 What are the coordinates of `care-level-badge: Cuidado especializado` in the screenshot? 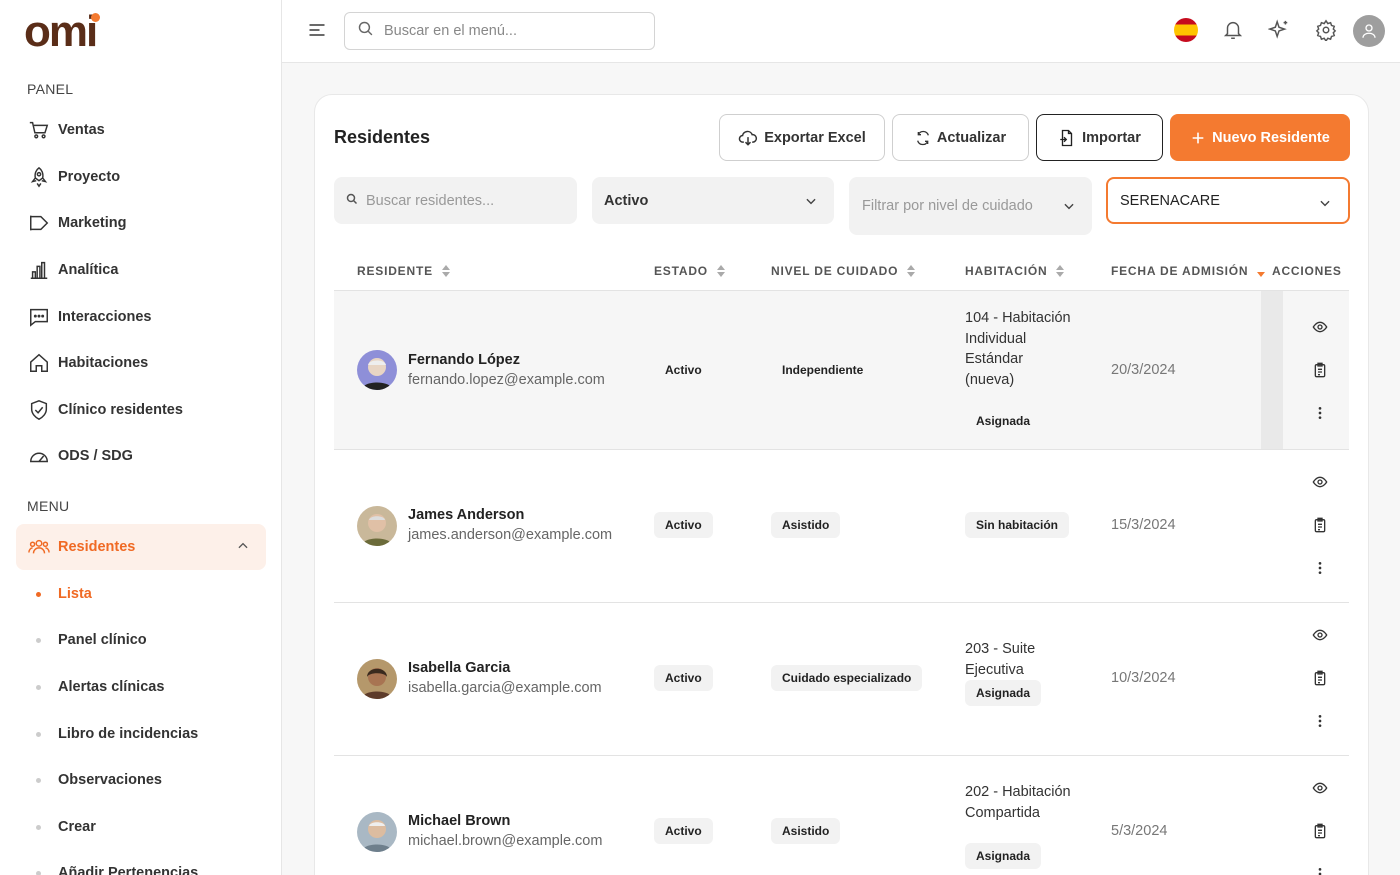 It's located at (847, 678).